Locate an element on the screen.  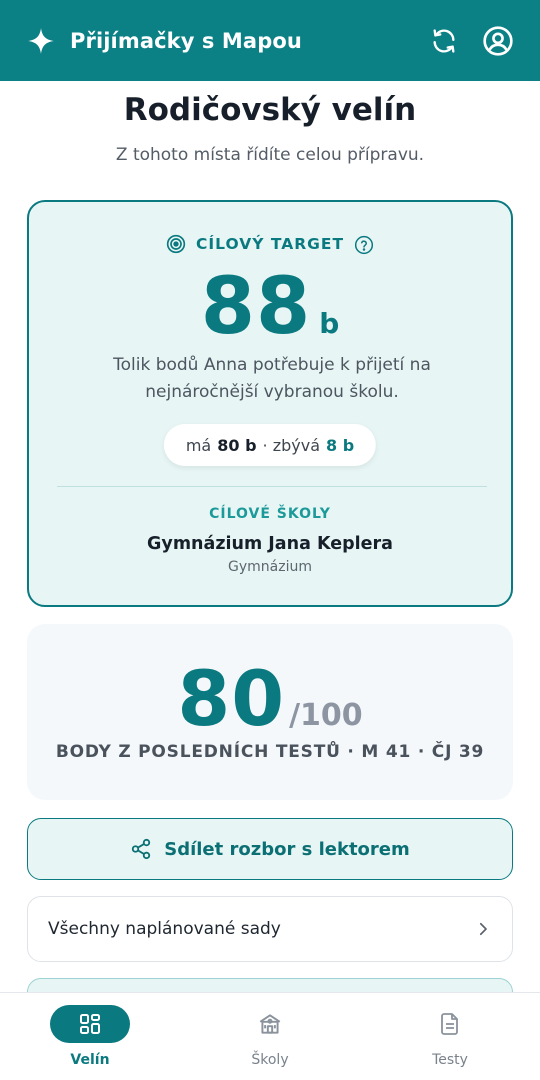
status-remaining-value: 8 b is located at coordinates (340, 445).